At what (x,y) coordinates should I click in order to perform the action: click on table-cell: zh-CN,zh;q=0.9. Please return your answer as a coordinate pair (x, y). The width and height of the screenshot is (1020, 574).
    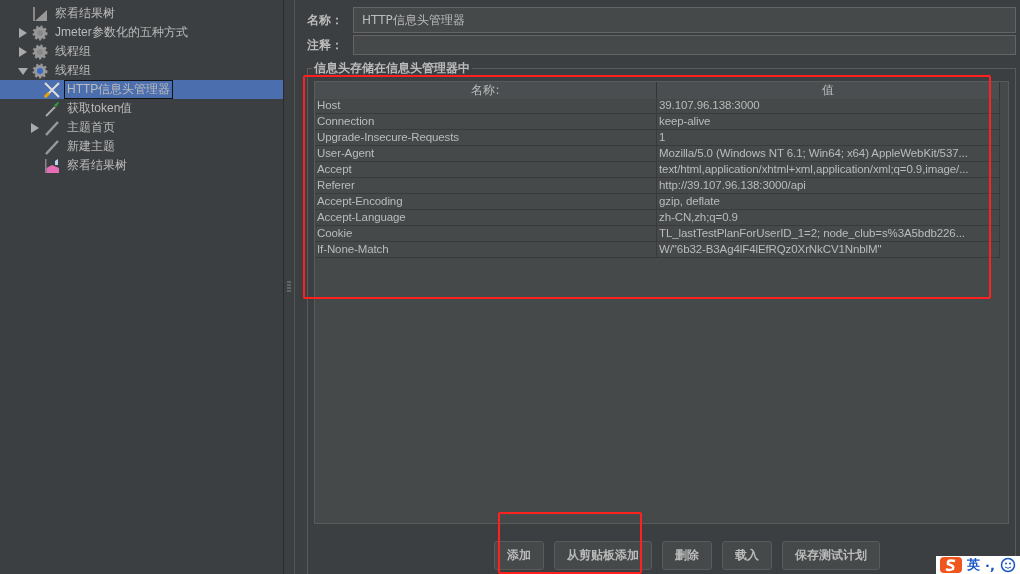
    Looking at the image, I should click on (828, 217).